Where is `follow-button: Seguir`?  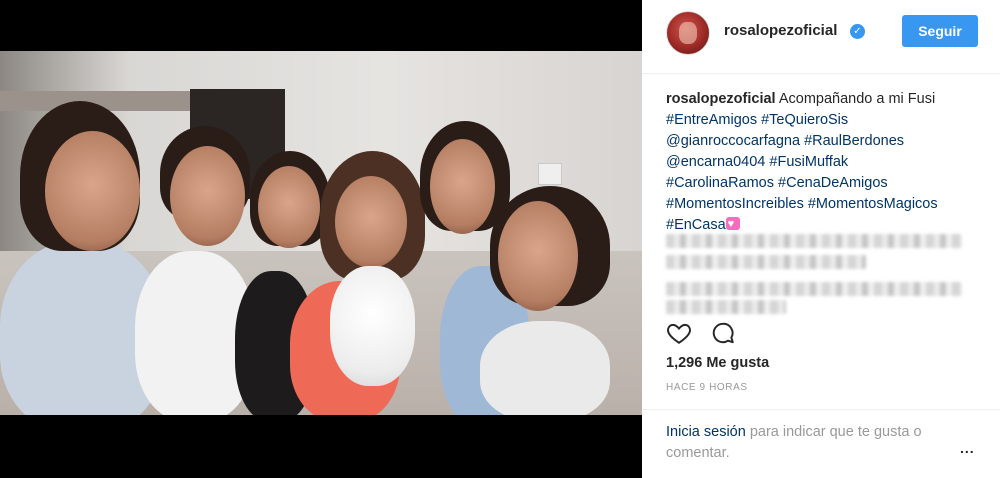
follow-button: Seguir is located at coordinates (940, 31).